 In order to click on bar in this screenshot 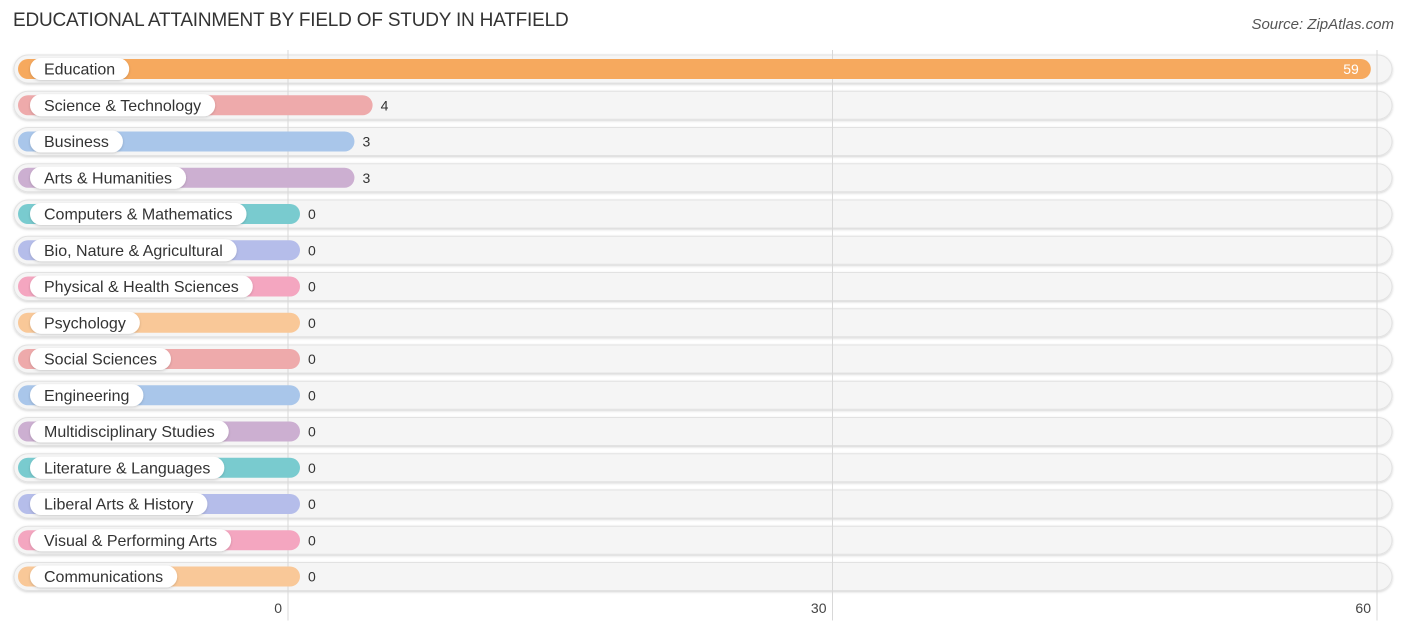, I will do `click(694, 69)`.